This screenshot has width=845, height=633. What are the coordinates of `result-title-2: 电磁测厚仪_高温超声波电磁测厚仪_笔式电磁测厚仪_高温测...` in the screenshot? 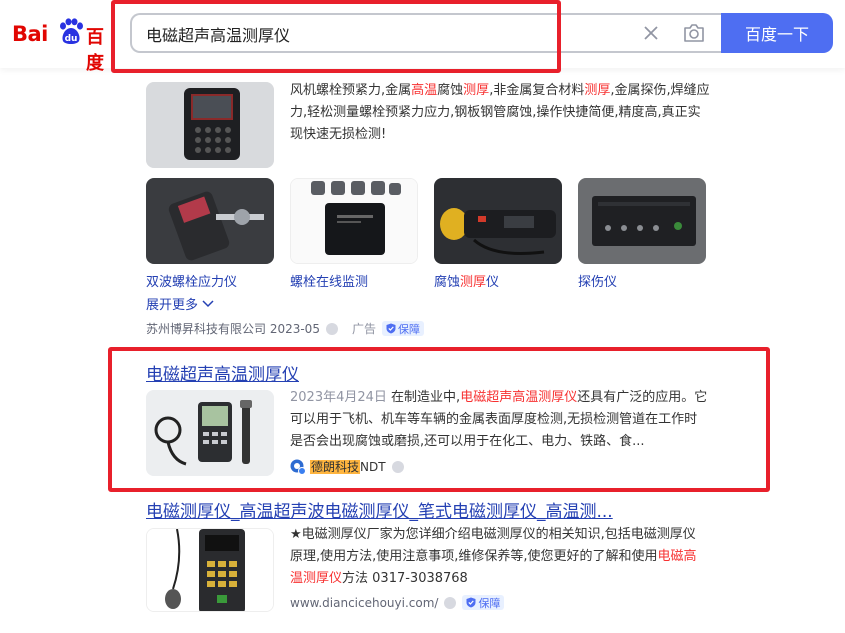 It's located at (379, 509).